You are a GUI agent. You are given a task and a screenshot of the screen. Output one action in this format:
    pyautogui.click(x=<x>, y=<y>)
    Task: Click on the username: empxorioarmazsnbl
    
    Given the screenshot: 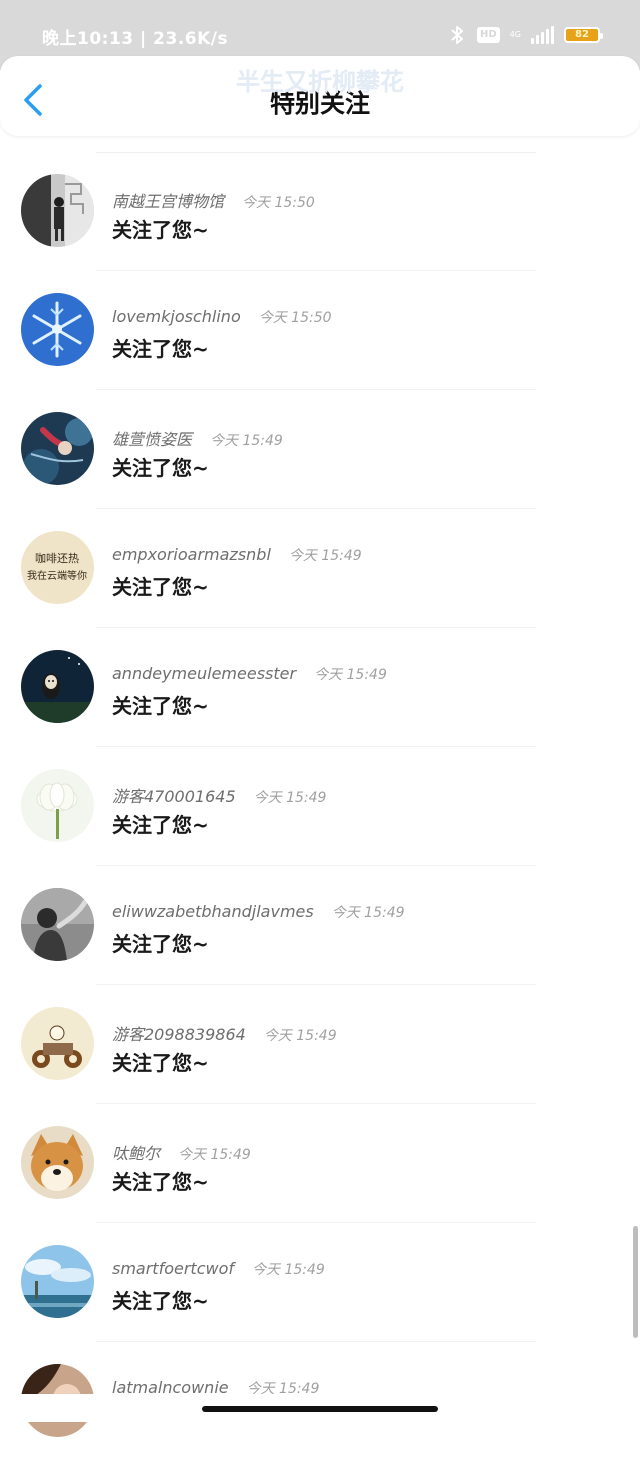 What is the action you would take?
    pyautogui.click(x=191, y=554)
    